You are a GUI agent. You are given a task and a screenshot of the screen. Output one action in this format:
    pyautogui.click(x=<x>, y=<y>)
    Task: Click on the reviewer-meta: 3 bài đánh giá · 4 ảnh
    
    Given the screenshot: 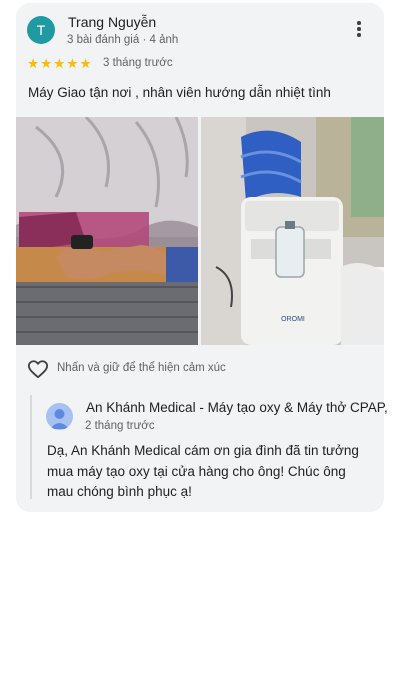 What is the action you would take?
    pyautogui.click(x=123, y=40)
    